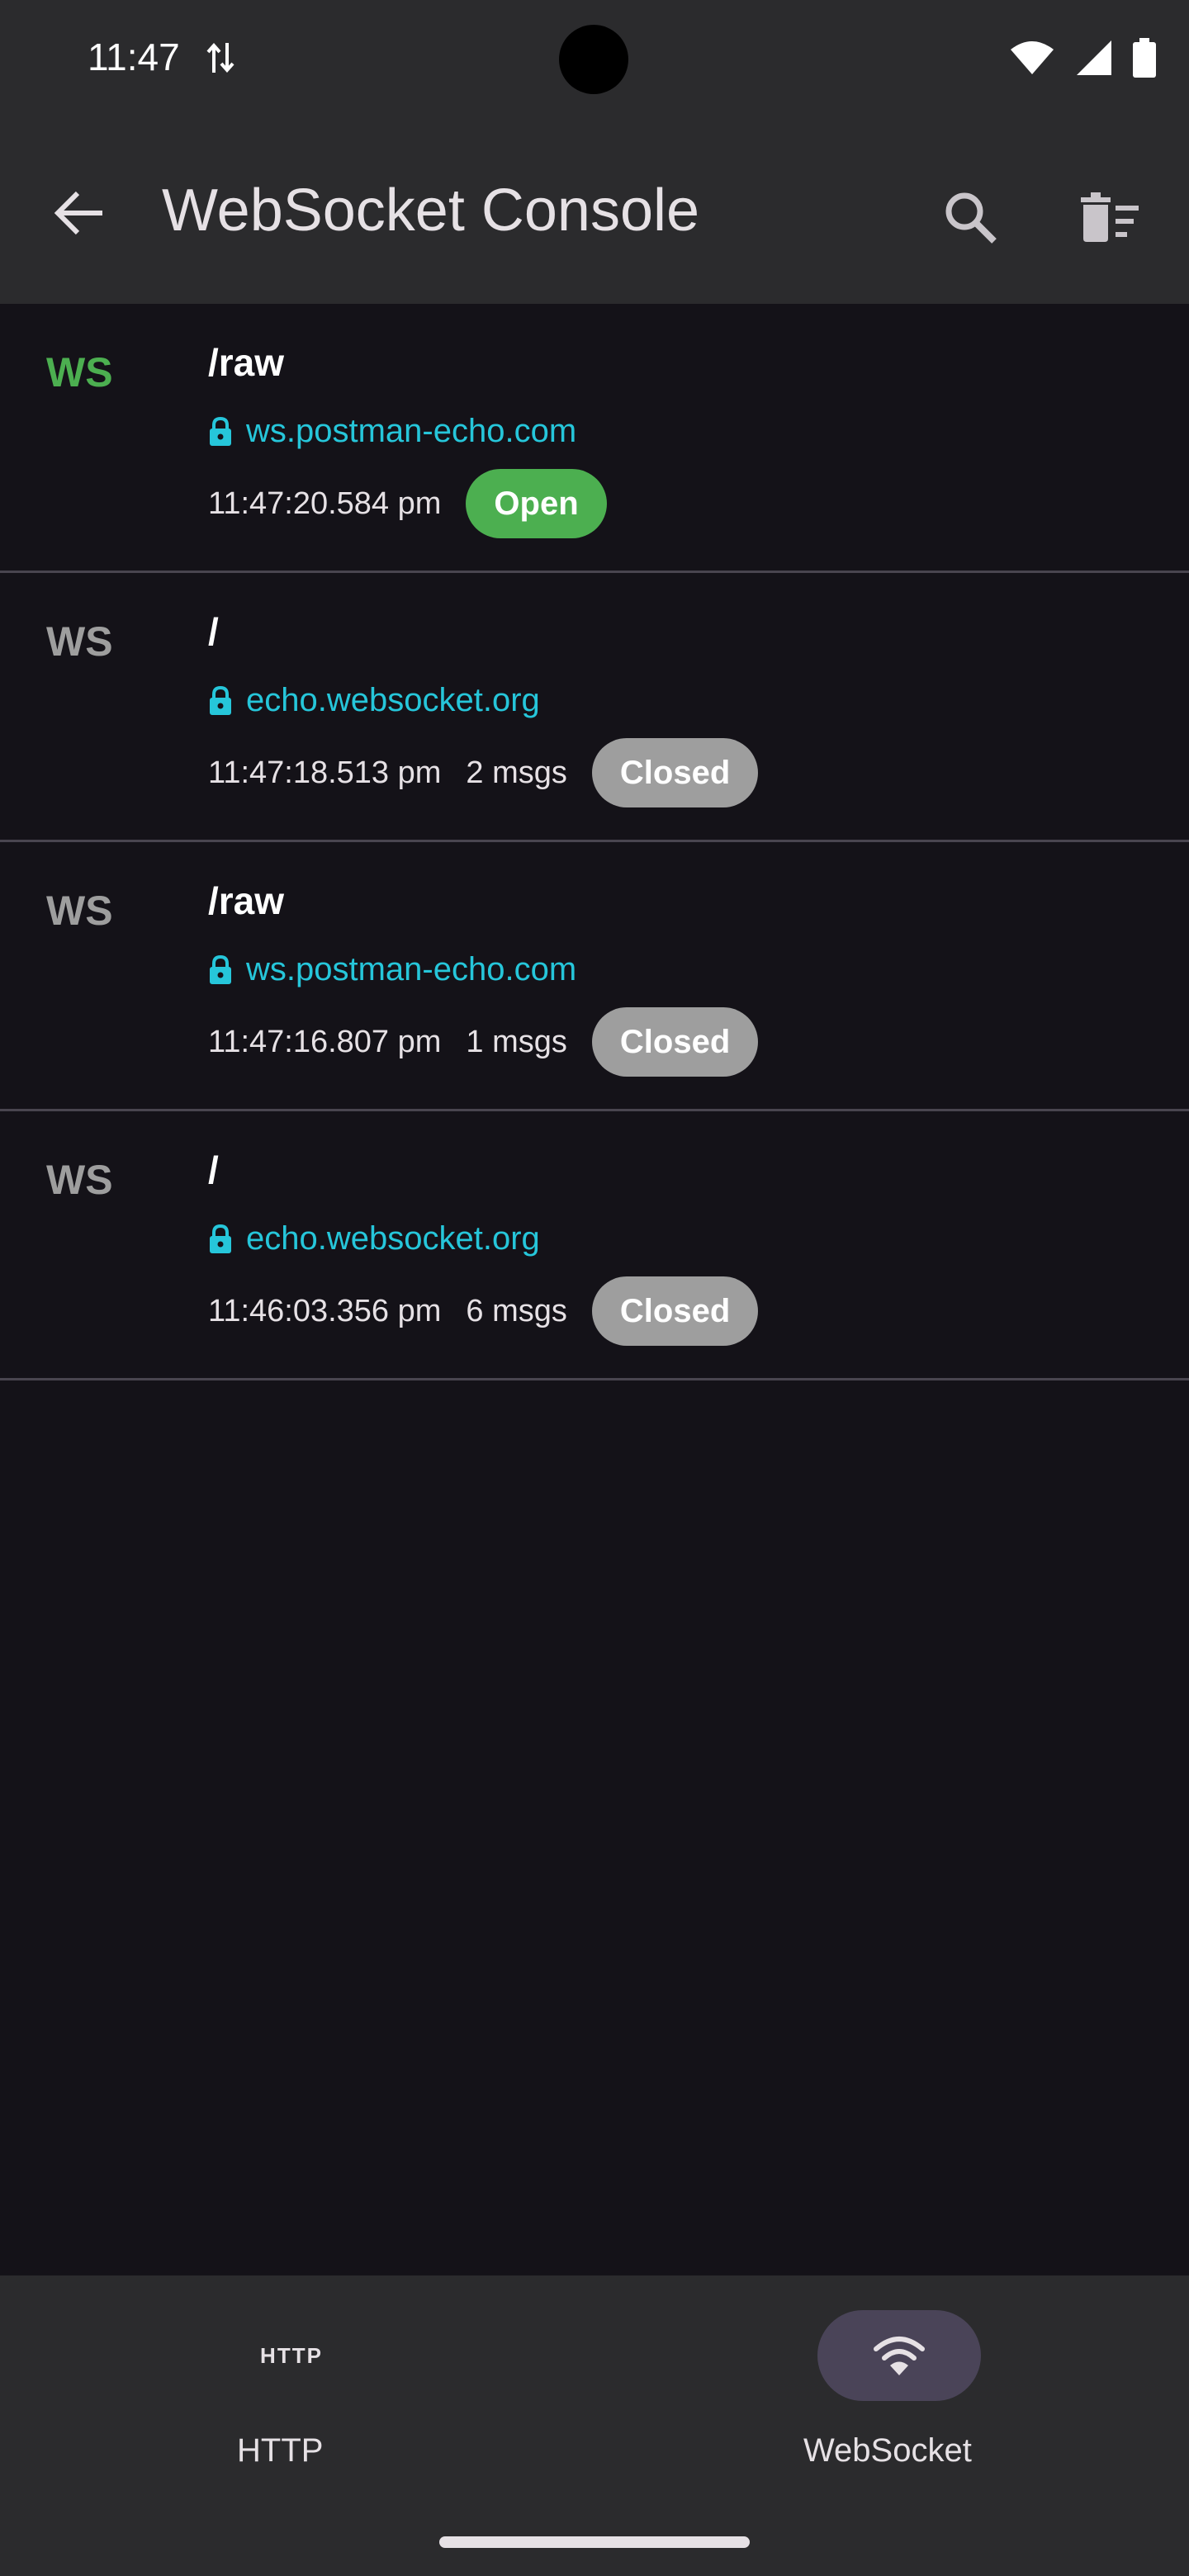  I want to click on delete-sweep-icon, so click(1110, 217).